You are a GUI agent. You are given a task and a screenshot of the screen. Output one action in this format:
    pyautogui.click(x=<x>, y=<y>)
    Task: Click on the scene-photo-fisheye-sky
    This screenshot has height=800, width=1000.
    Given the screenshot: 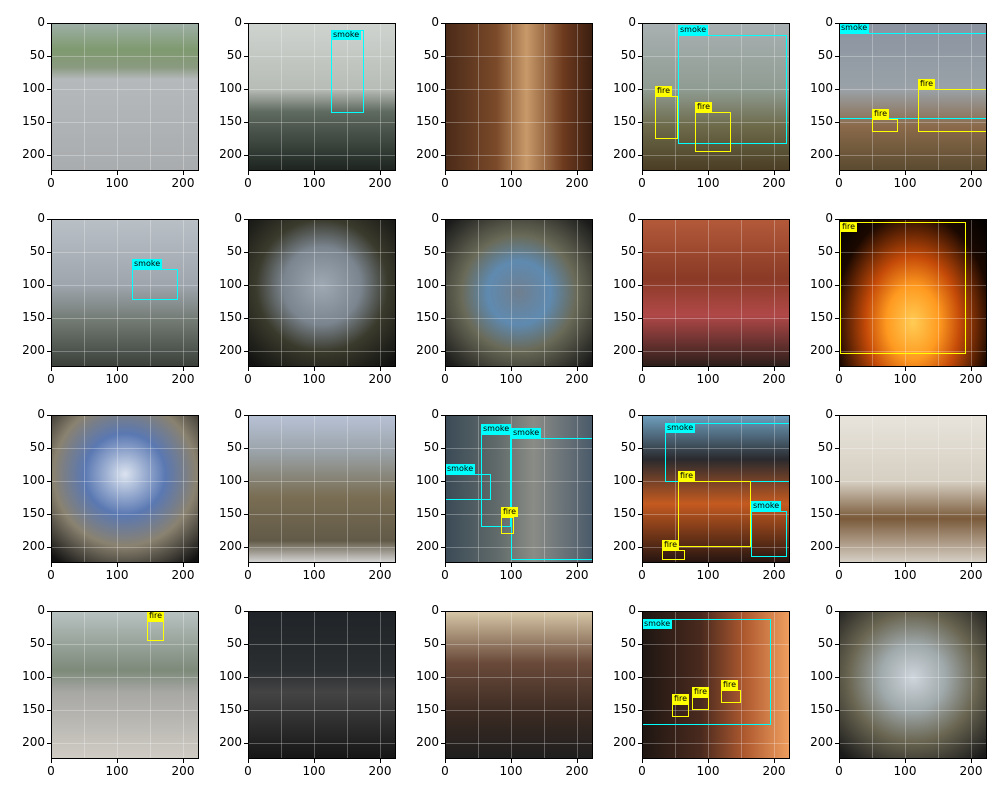 What is the action you would take?
    pyautogui.click(x=125, y=489)
    